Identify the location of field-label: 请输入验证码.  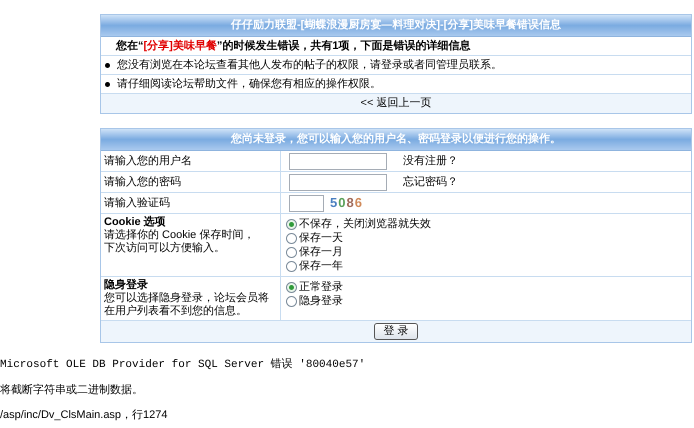
(137, 203).